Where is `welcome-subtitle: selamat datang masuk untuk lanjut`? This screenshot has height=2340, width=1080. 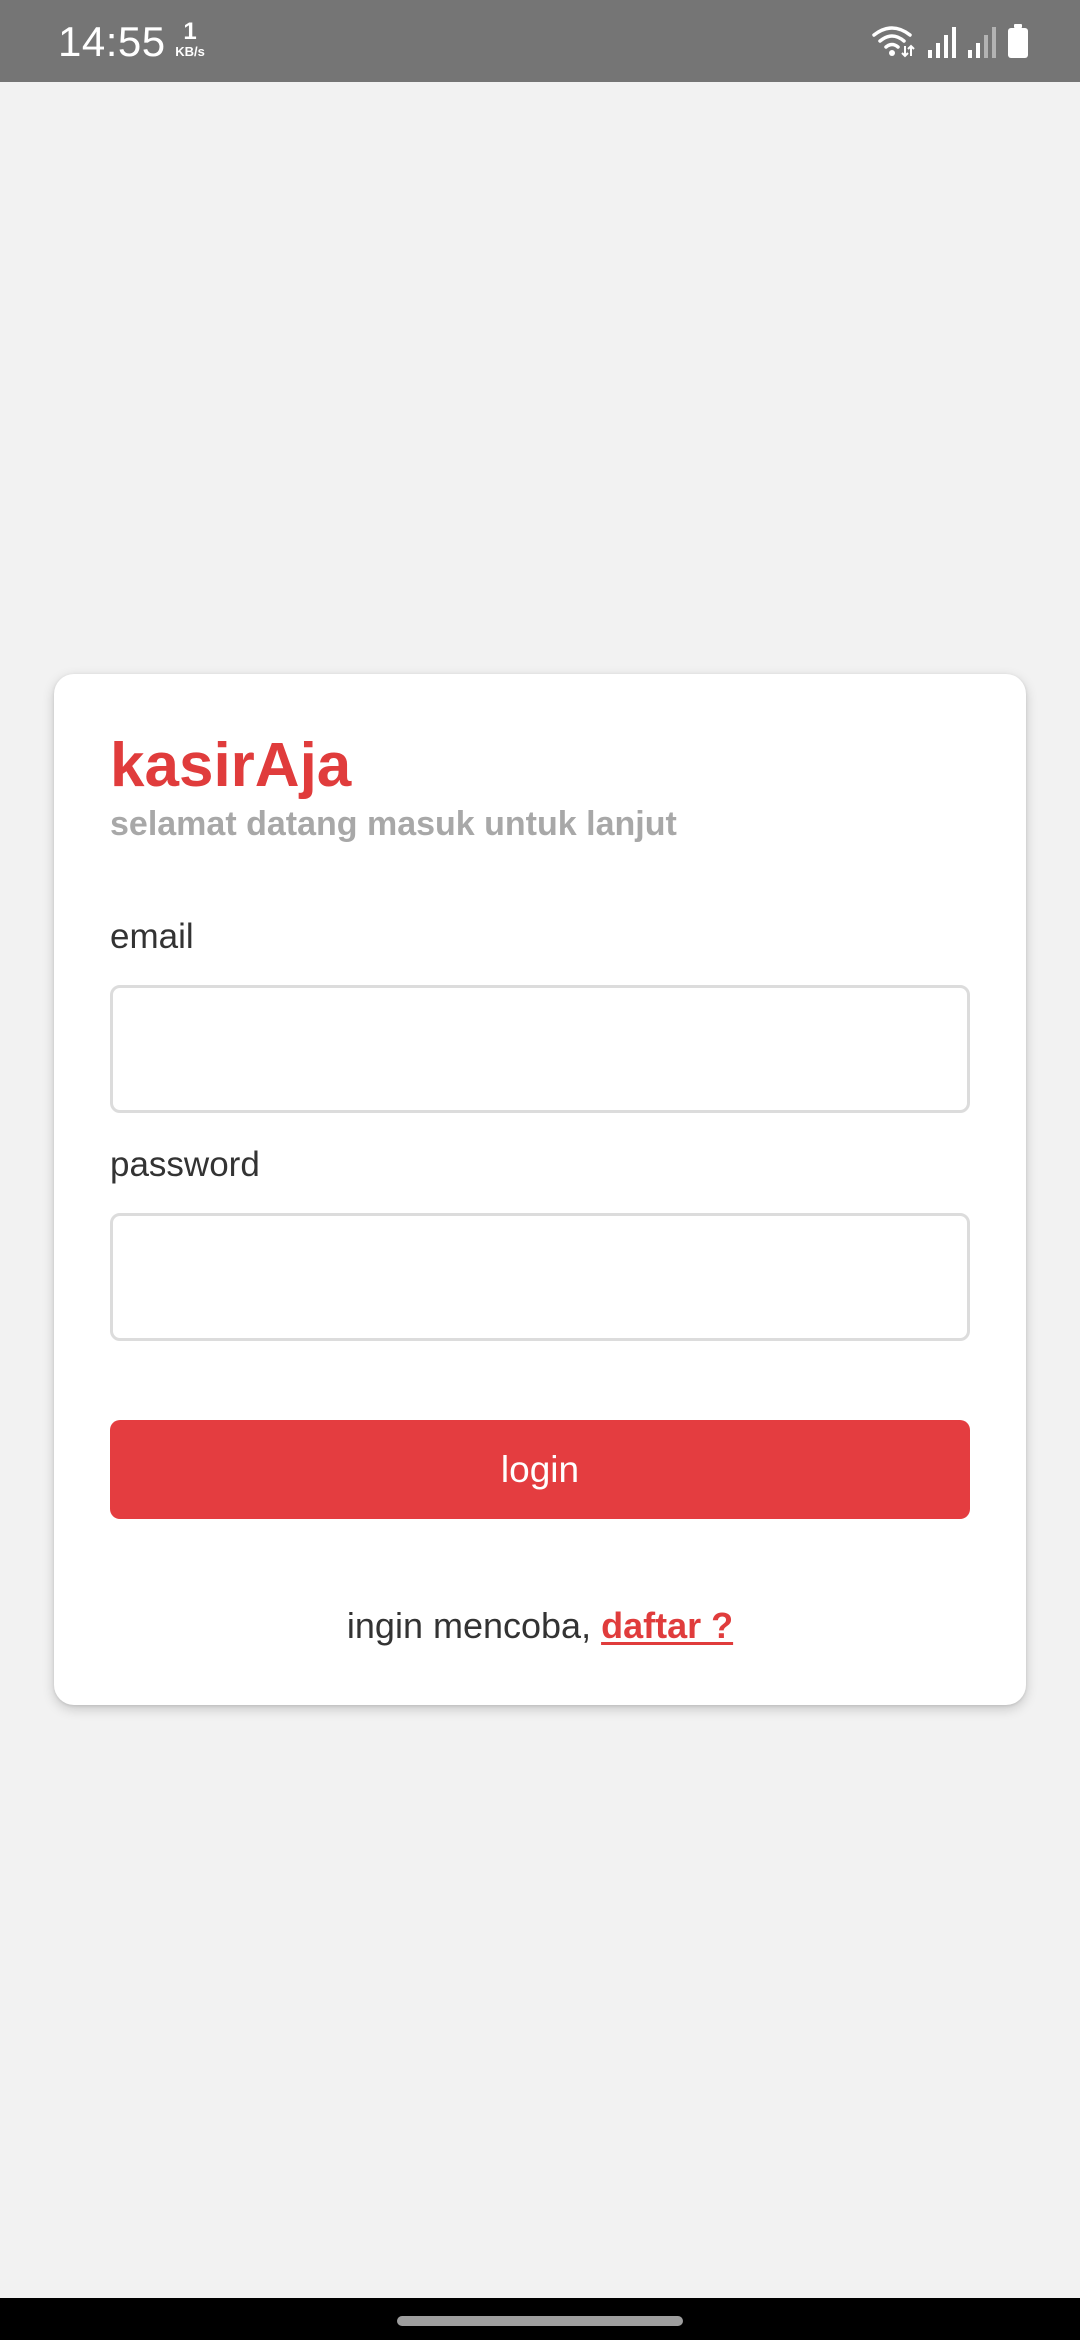
welcome-subtitle: selamat datang masuk untuk lanjut is located at coordinates (393, 824).